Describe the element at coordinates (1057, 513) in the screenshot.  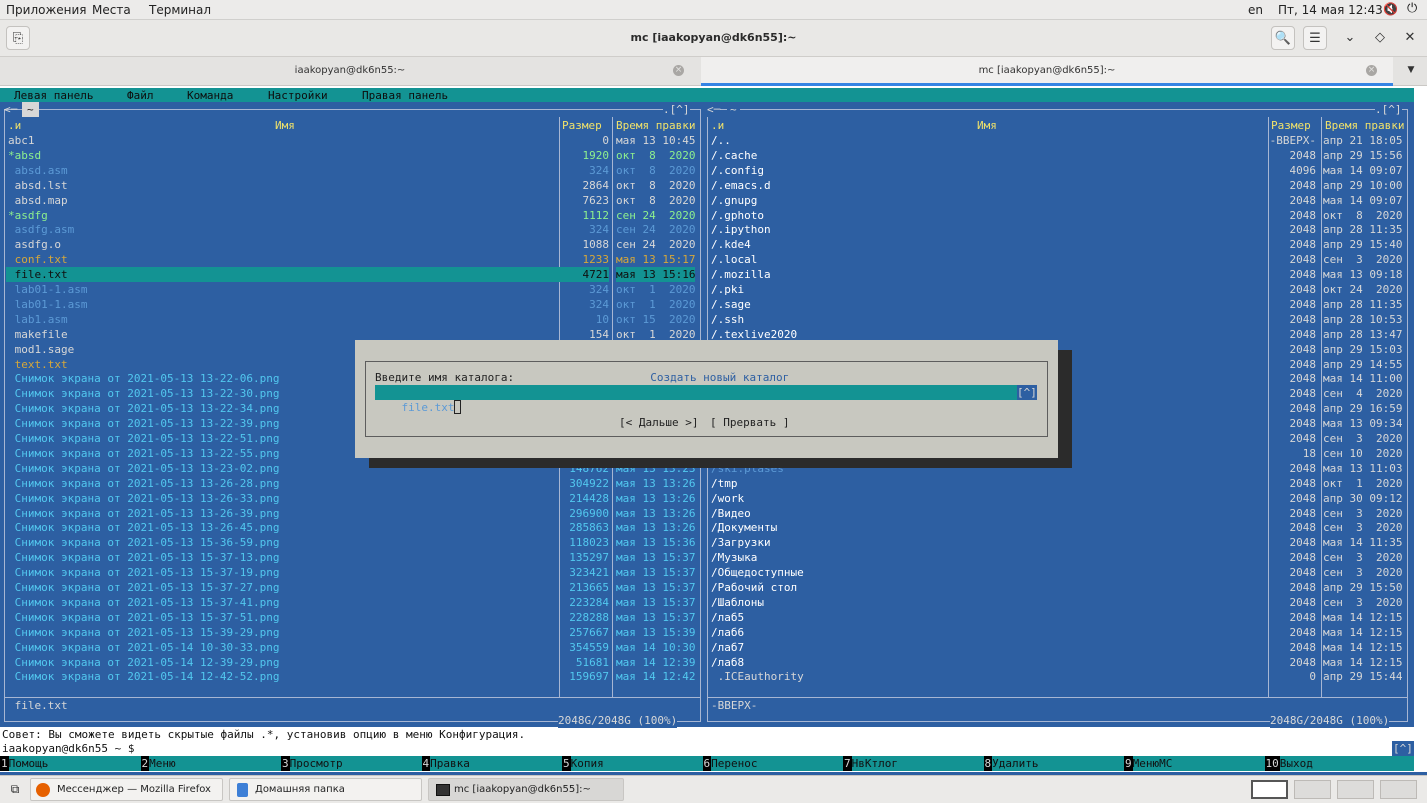
I see `dir-row: /Видео 2048 сен 3 2020` at that location.